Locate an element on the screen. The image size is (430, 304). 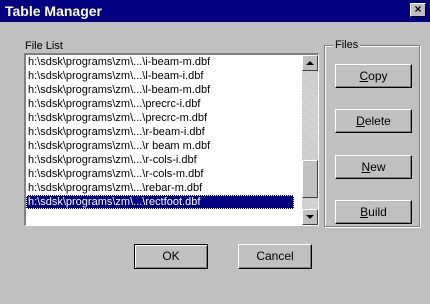
list-item: h:\sdsk\programs\zm\...\precrc-i.dbf is located at coordinates (160, 104).